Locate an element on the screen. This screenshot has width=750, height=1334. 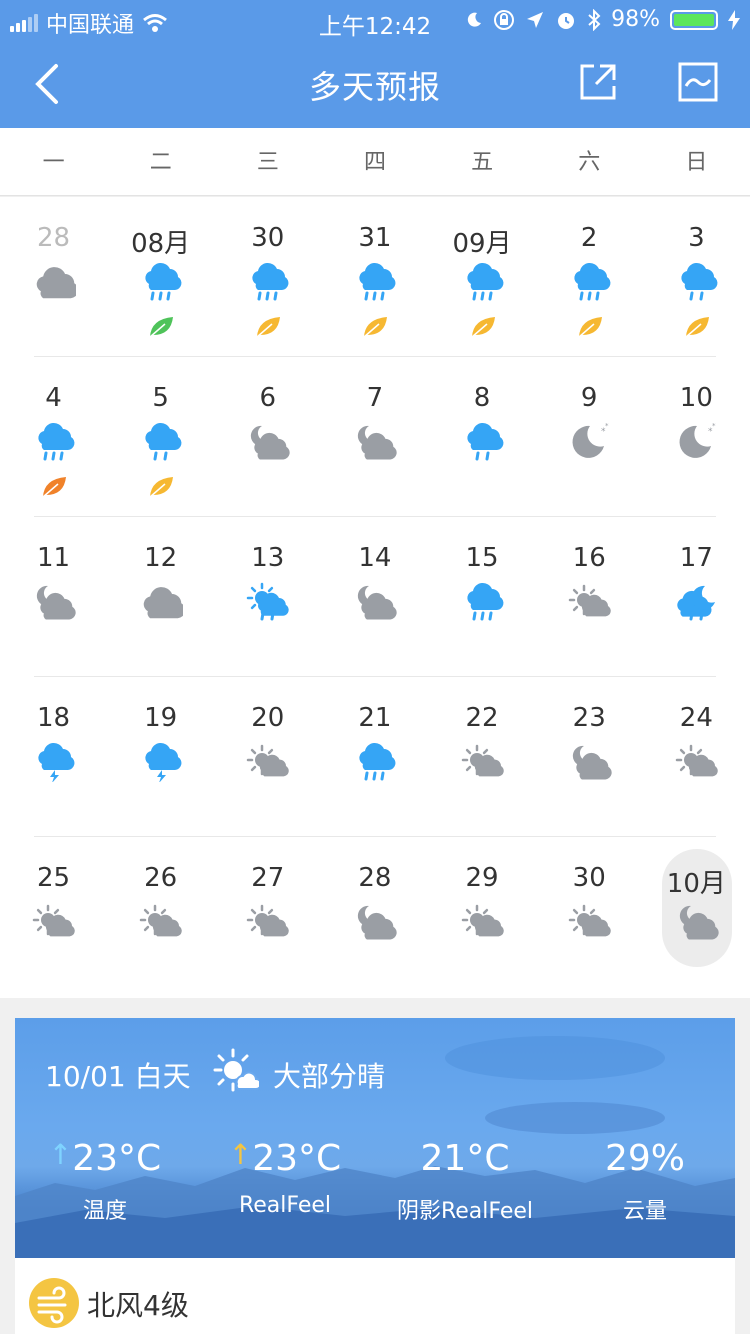
calendar-day: 15 is located at coordinates (482, 597).